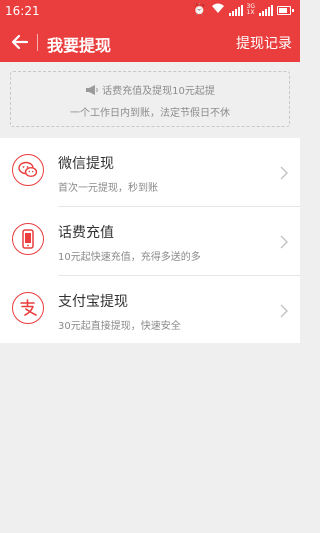 The width and height of the screenshot is (320, 533). Describe the element at coordinates (28, 239) in the screenshot. I see `phone-icon` at that location.